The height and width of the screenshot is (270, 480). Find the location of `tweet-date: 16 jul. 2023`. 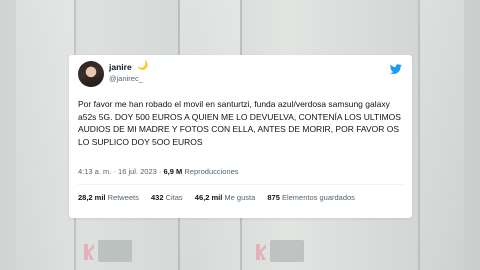

tweet-date: 16 jul. 2023 is located at coordinates (137, 171).